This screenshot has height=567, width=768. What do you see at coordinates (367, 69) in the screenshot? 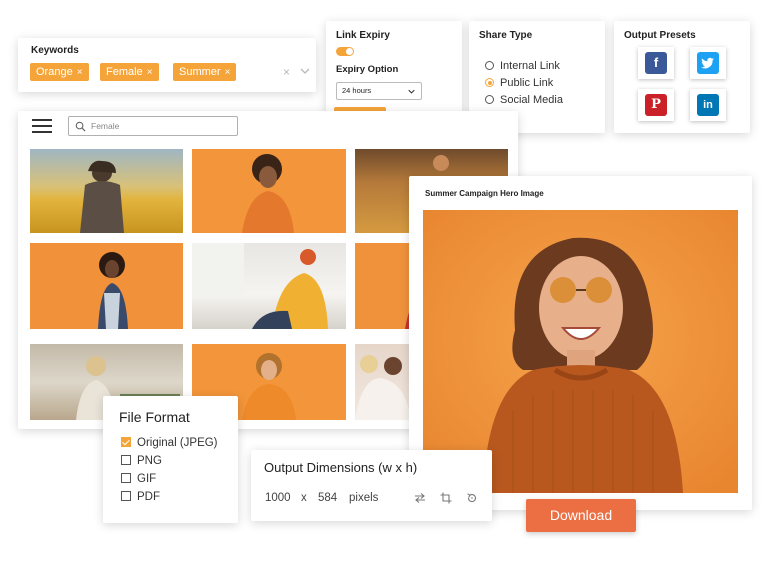
I see `expiry-option-label: Expiry Option` at bounding box center [367, 69].